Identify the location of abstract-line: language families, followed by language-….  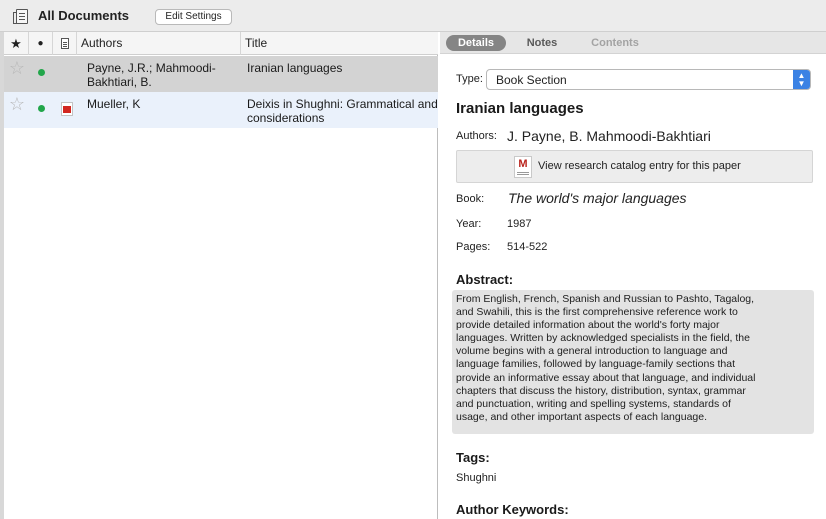
(595, 364).